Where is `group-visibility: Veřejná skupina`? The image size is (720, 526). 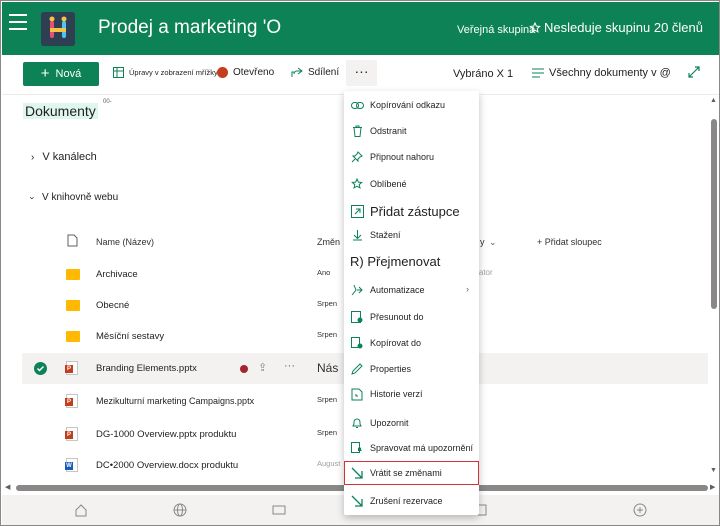 group-visibility: Veřejná skupina is located at coordinates (496, 30).